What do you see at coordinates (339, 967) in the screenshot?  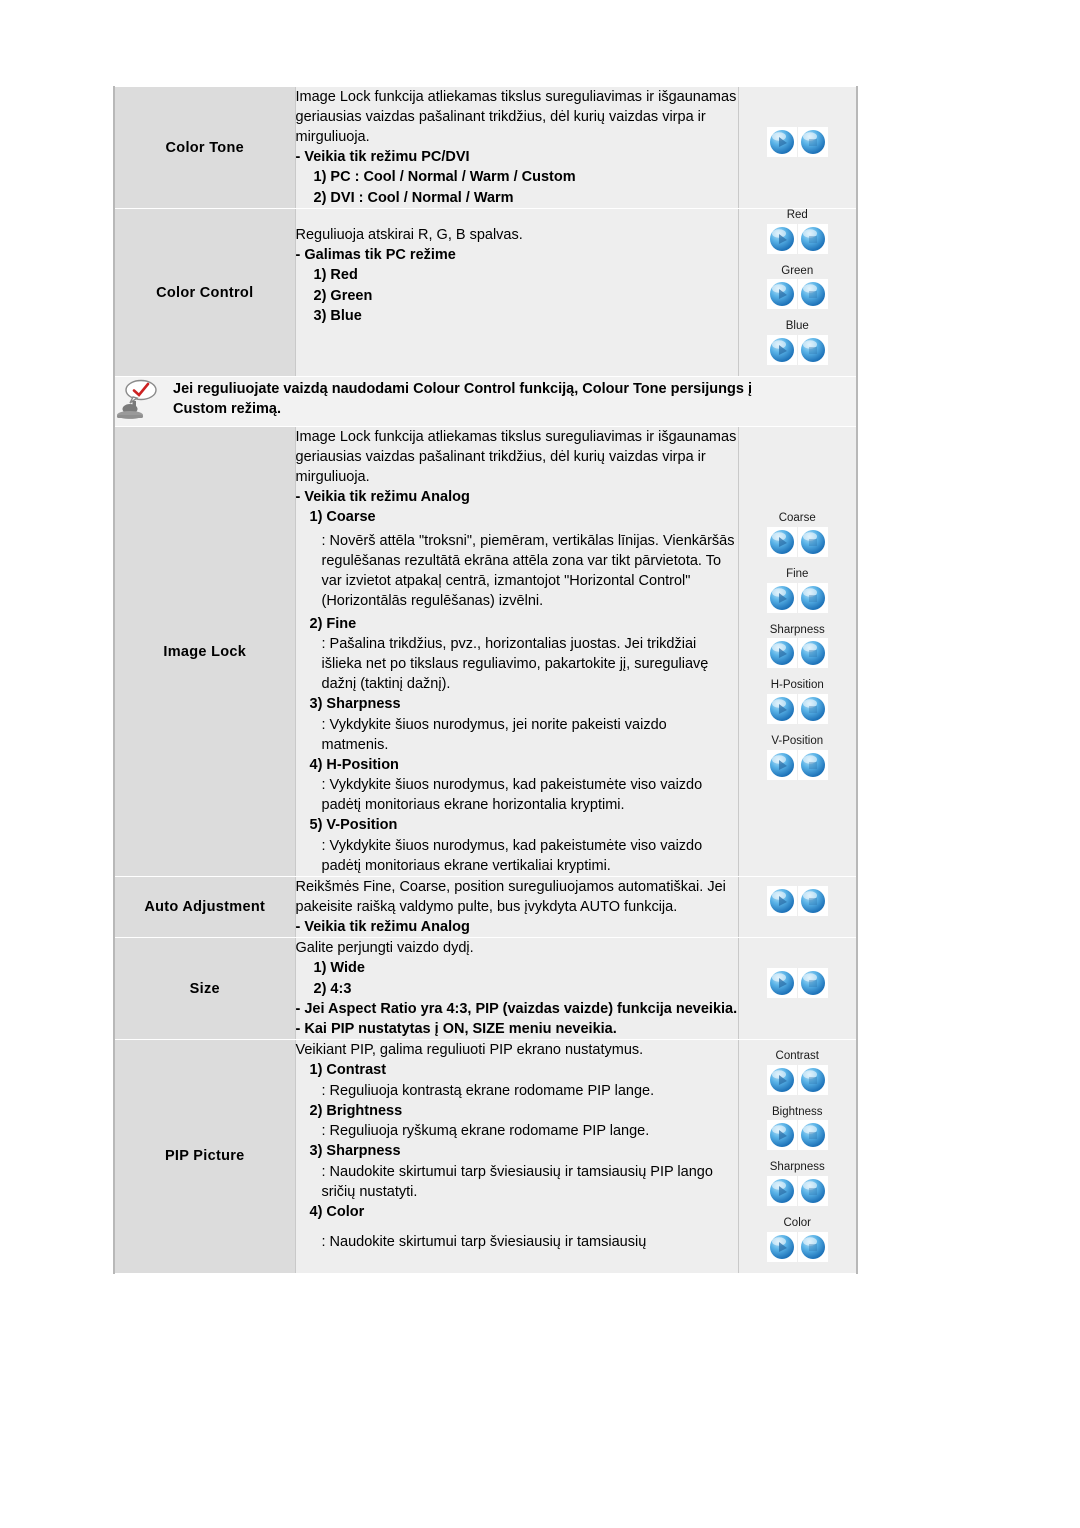 I see `body-item: 1) Wide` at bounding box center [339, 967].